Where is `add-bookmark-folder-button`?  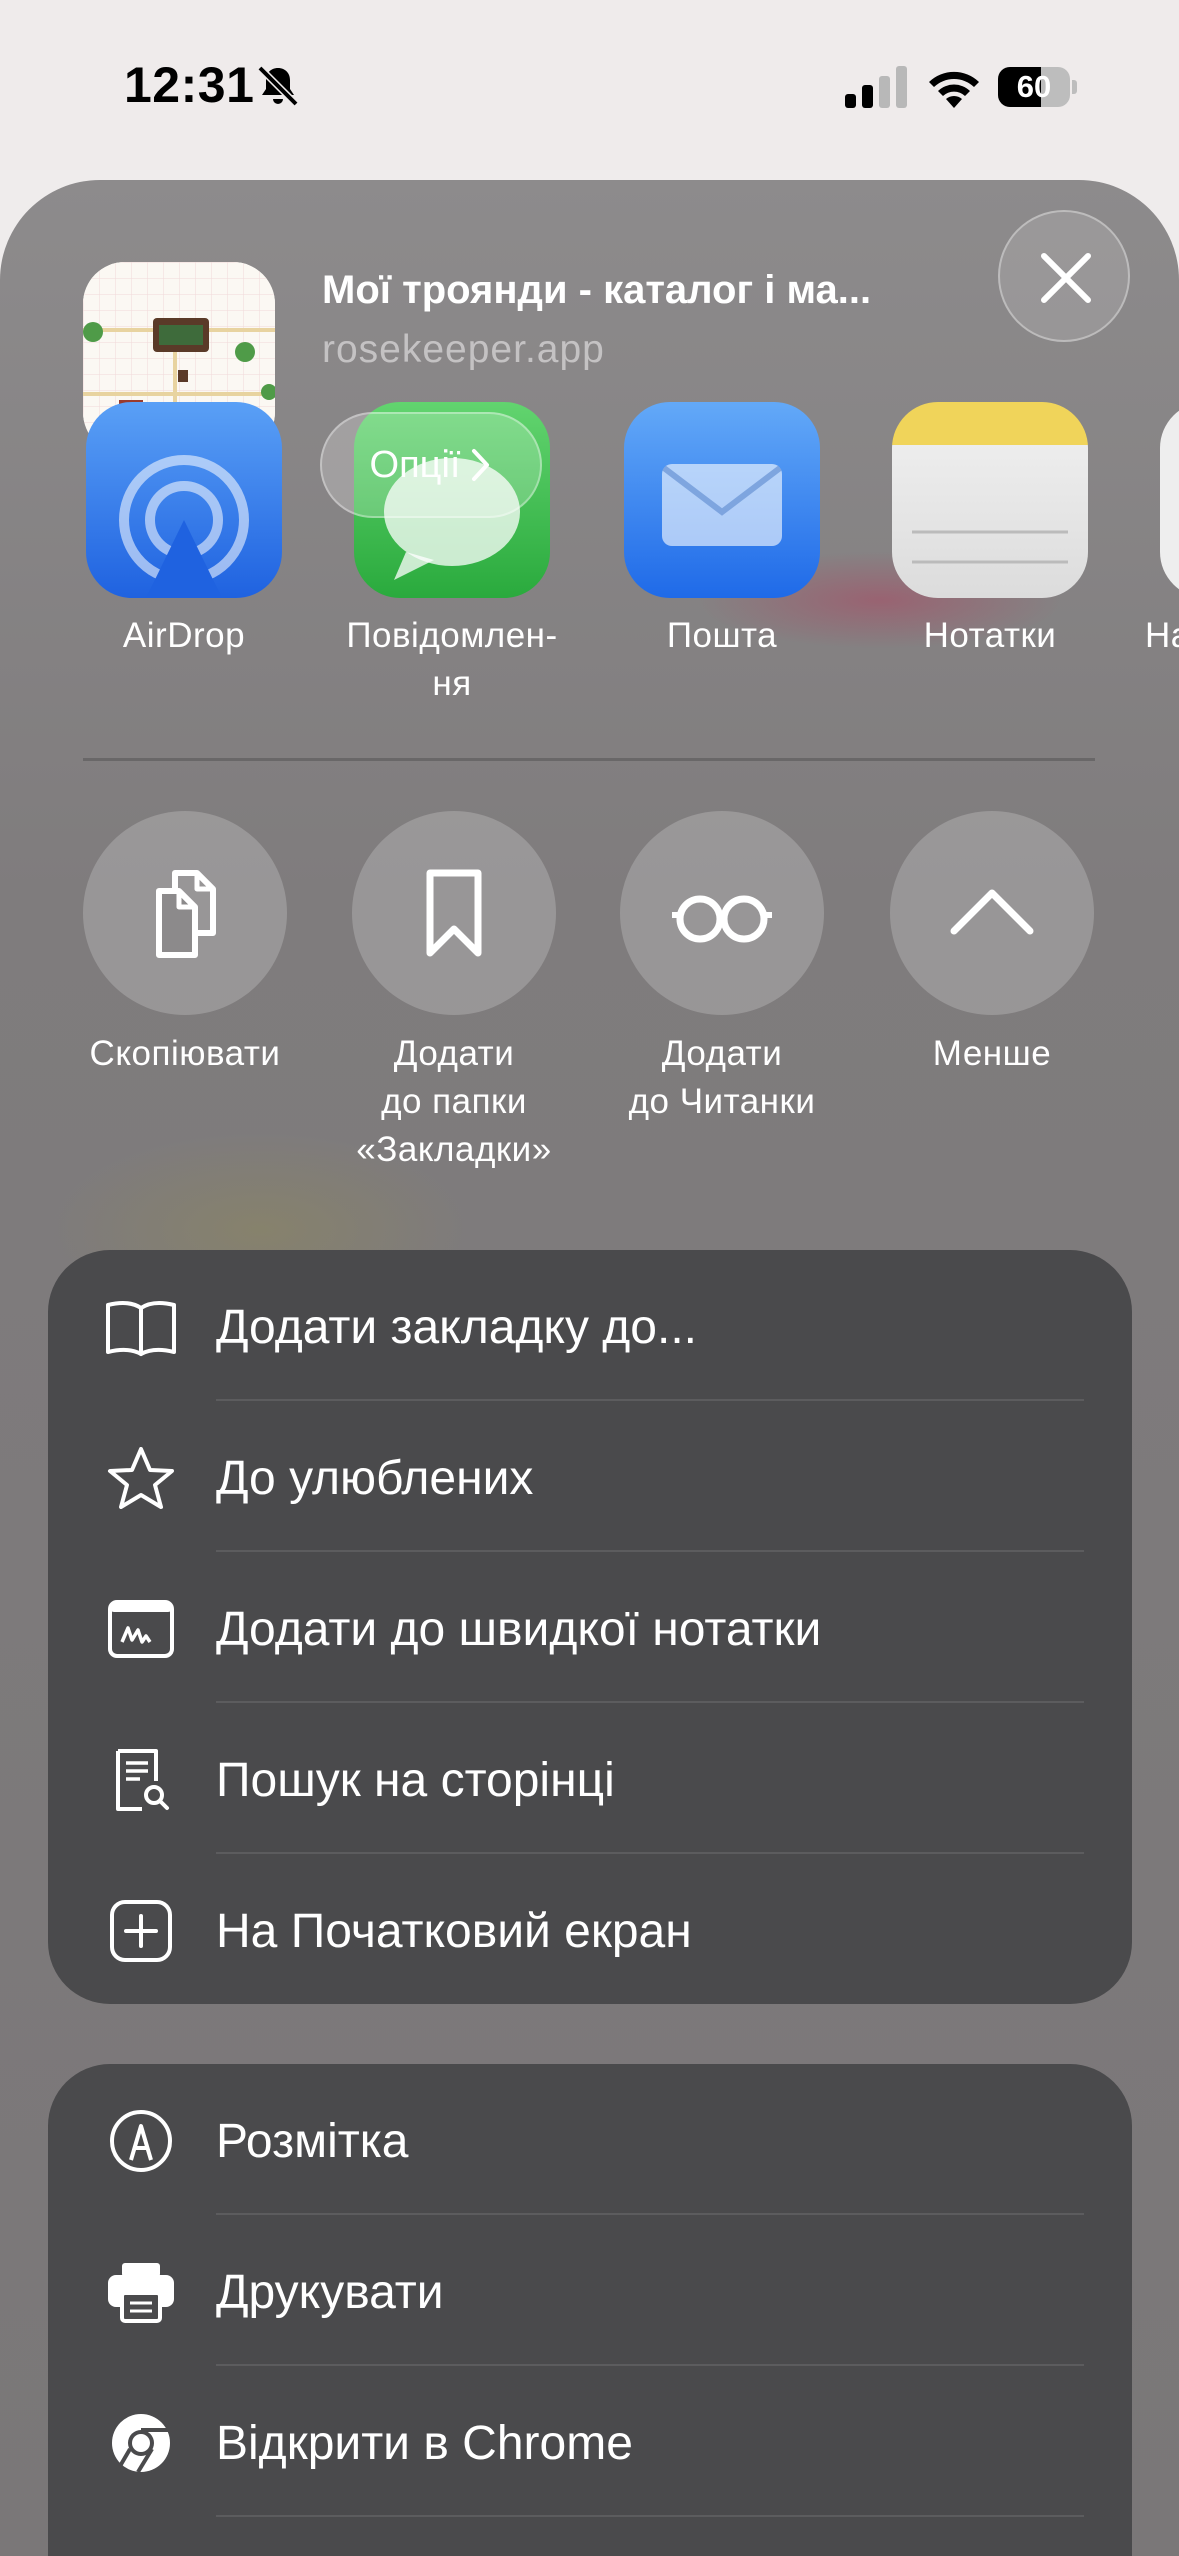
add-bookmark-folder-button is located at coordinates (454, 913).